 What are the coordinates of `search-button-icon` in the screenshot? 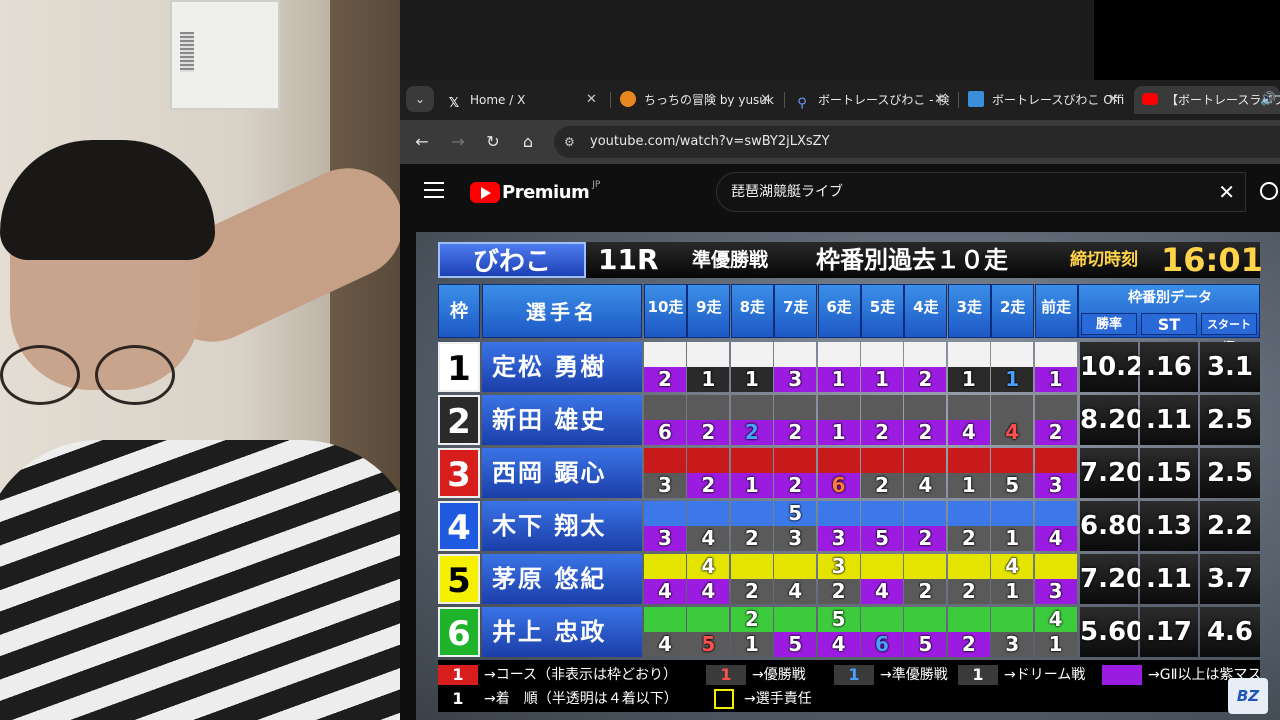 It's located at (1269, 191).